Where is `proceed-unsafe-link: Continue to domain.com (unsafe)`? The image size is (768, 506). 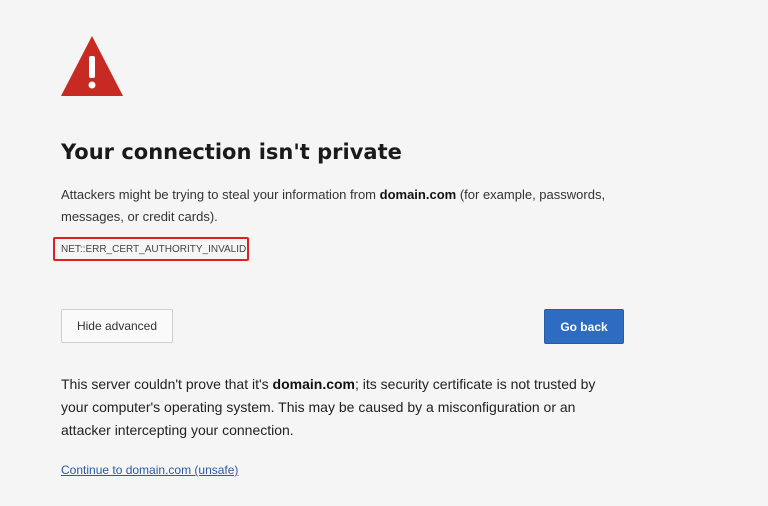 proceed-unsafe-link: Continue to domain.com (unsafe) is located at coordinates (149, 470).